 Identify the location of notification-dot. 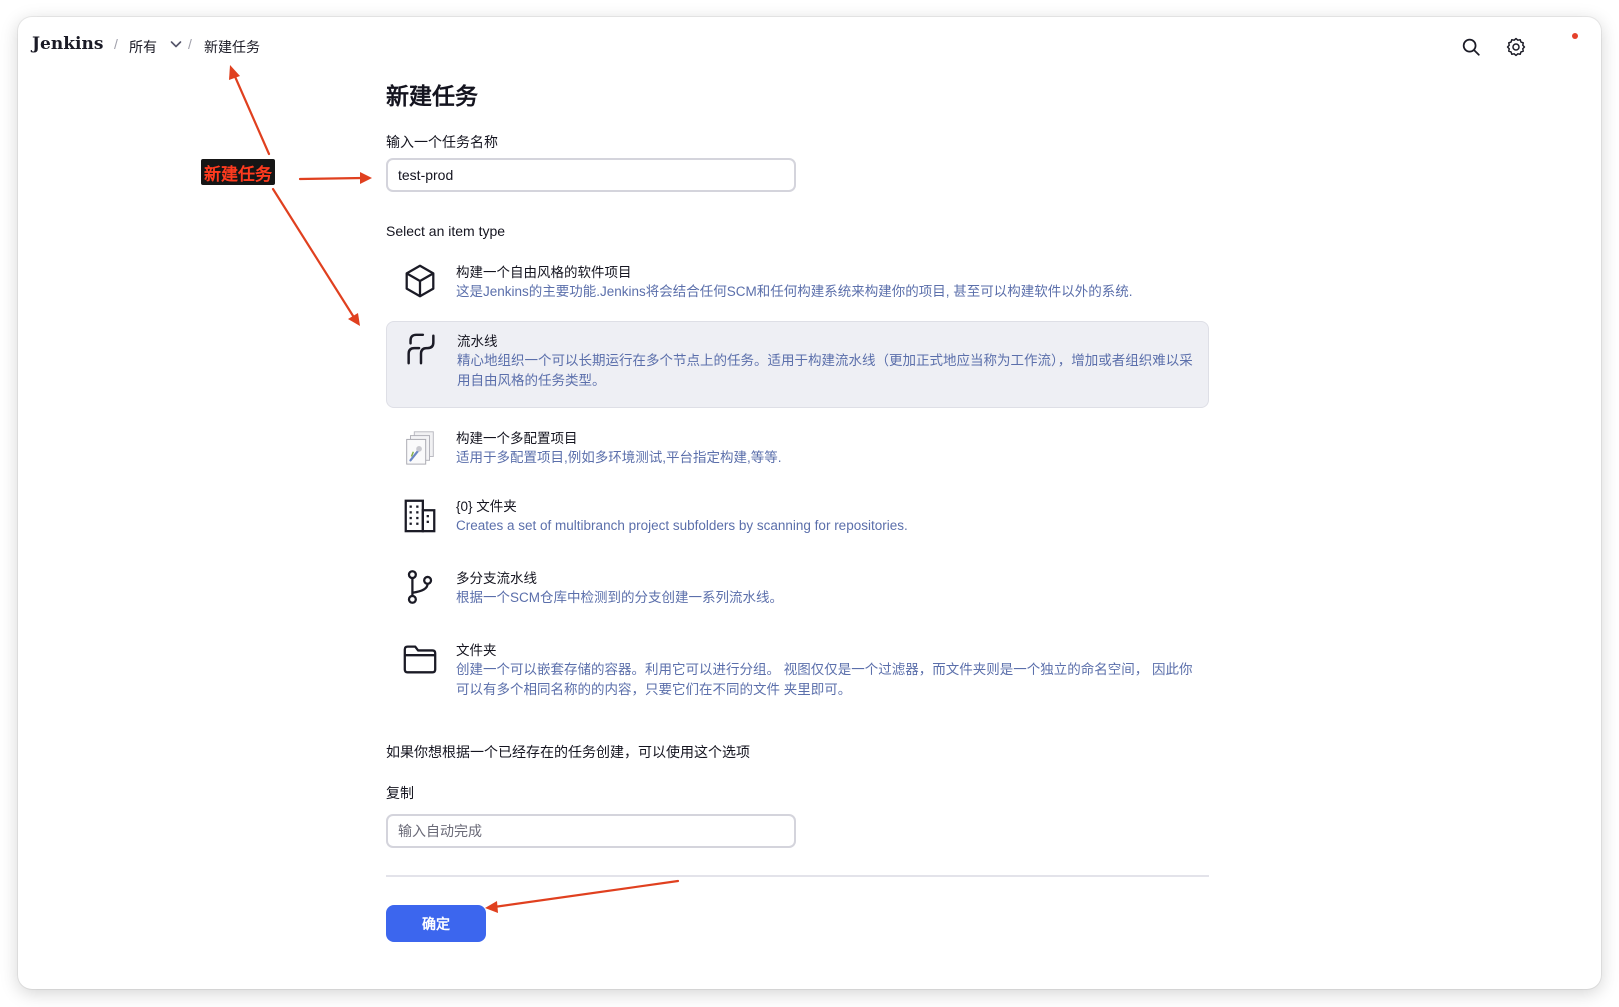
(1575, 36).